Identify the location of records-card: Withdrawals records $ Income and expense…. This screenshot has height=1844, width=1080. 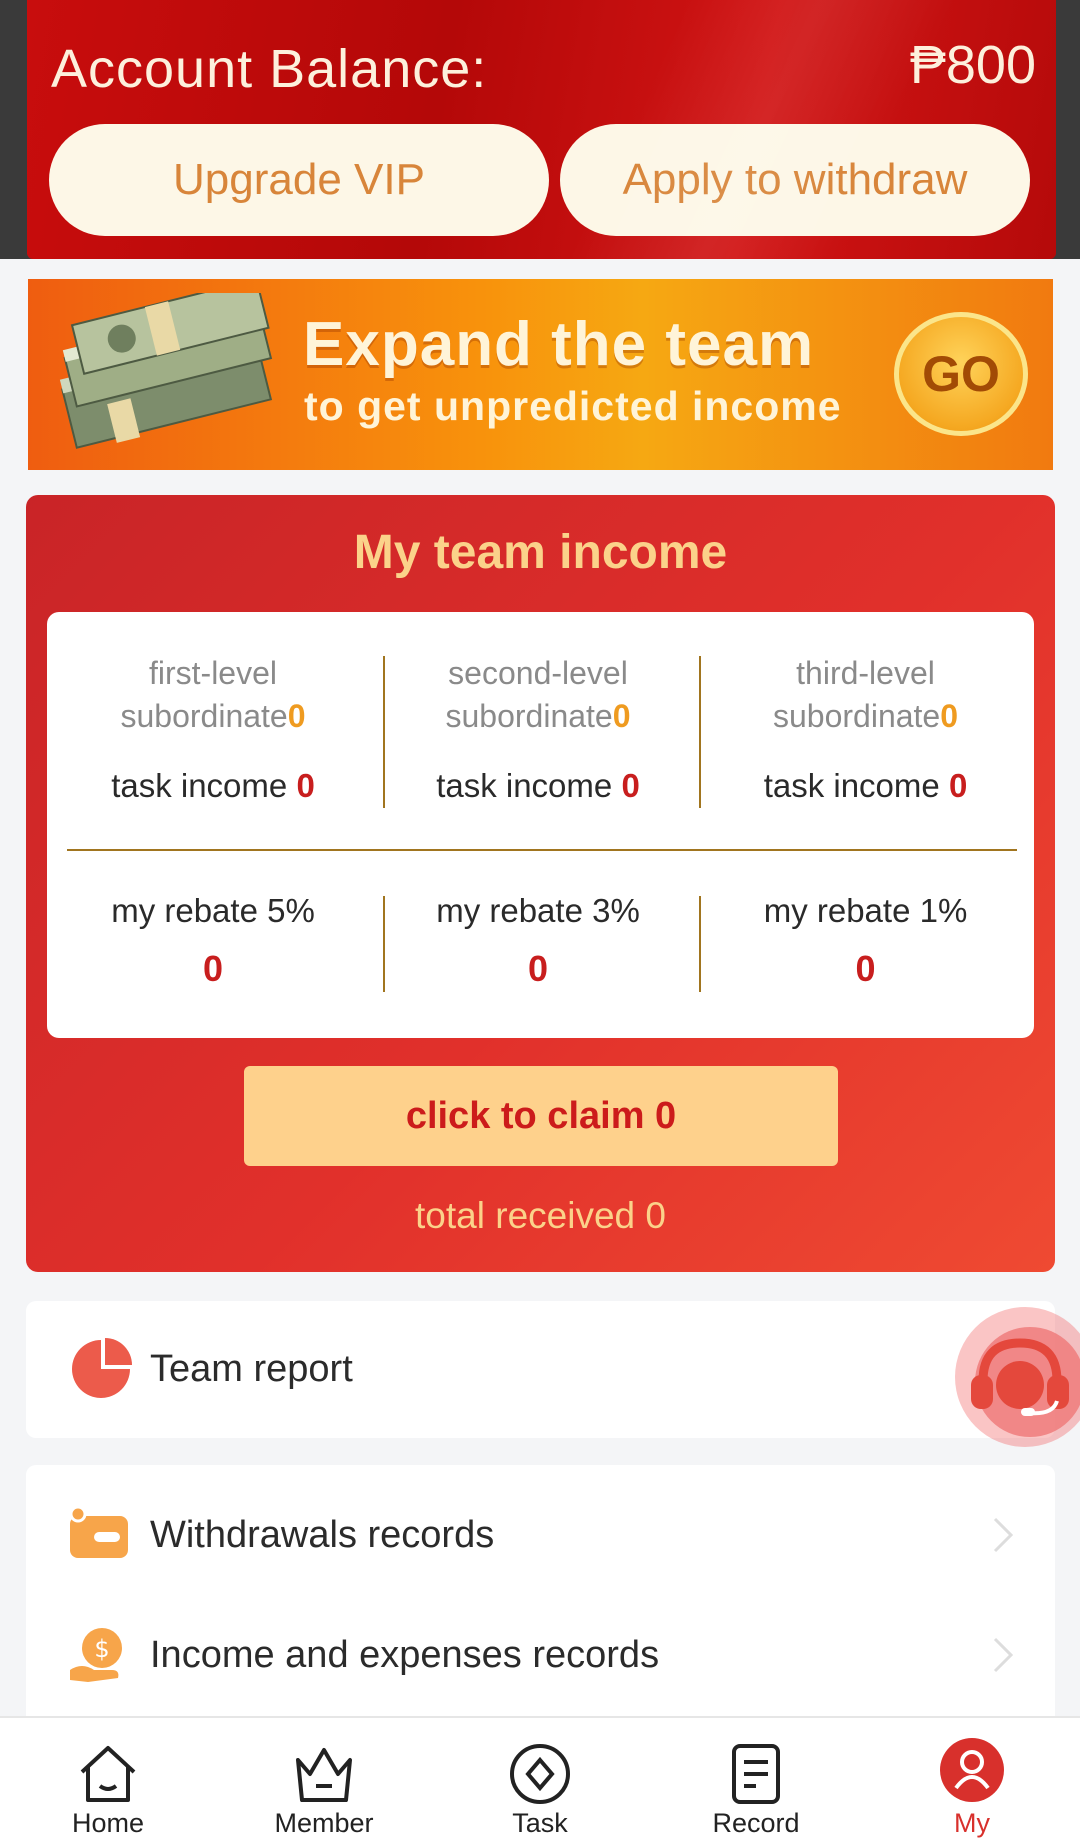
(540, 1595).